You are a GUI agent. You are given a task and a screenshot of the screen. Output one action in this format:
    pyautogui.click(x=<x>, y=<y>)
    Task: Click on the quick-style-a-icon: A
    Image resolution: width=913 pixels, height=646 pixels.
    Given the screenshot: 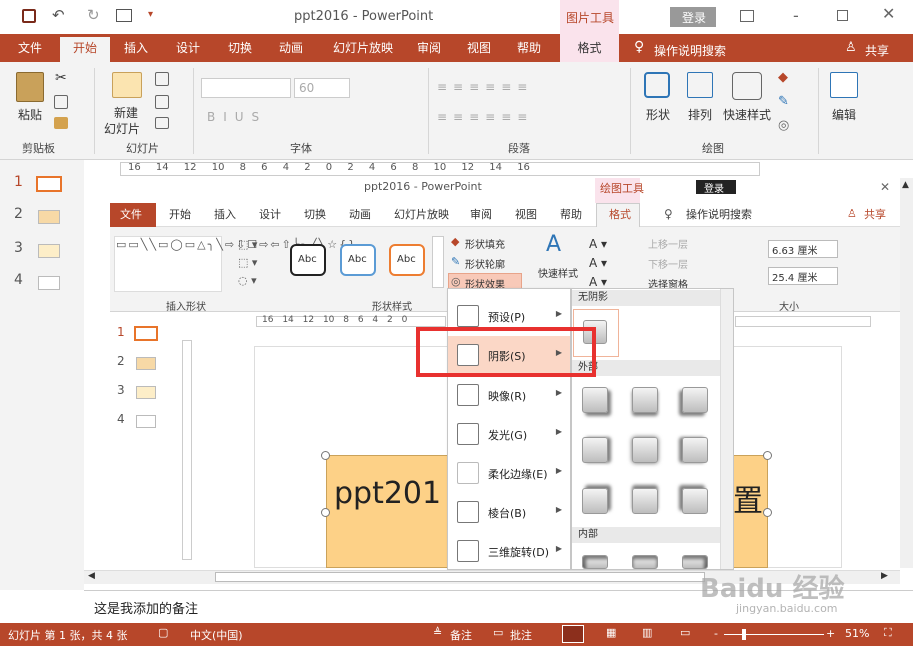 What is the action you would take?
    pyautogui.click(x=553, y=244)
    